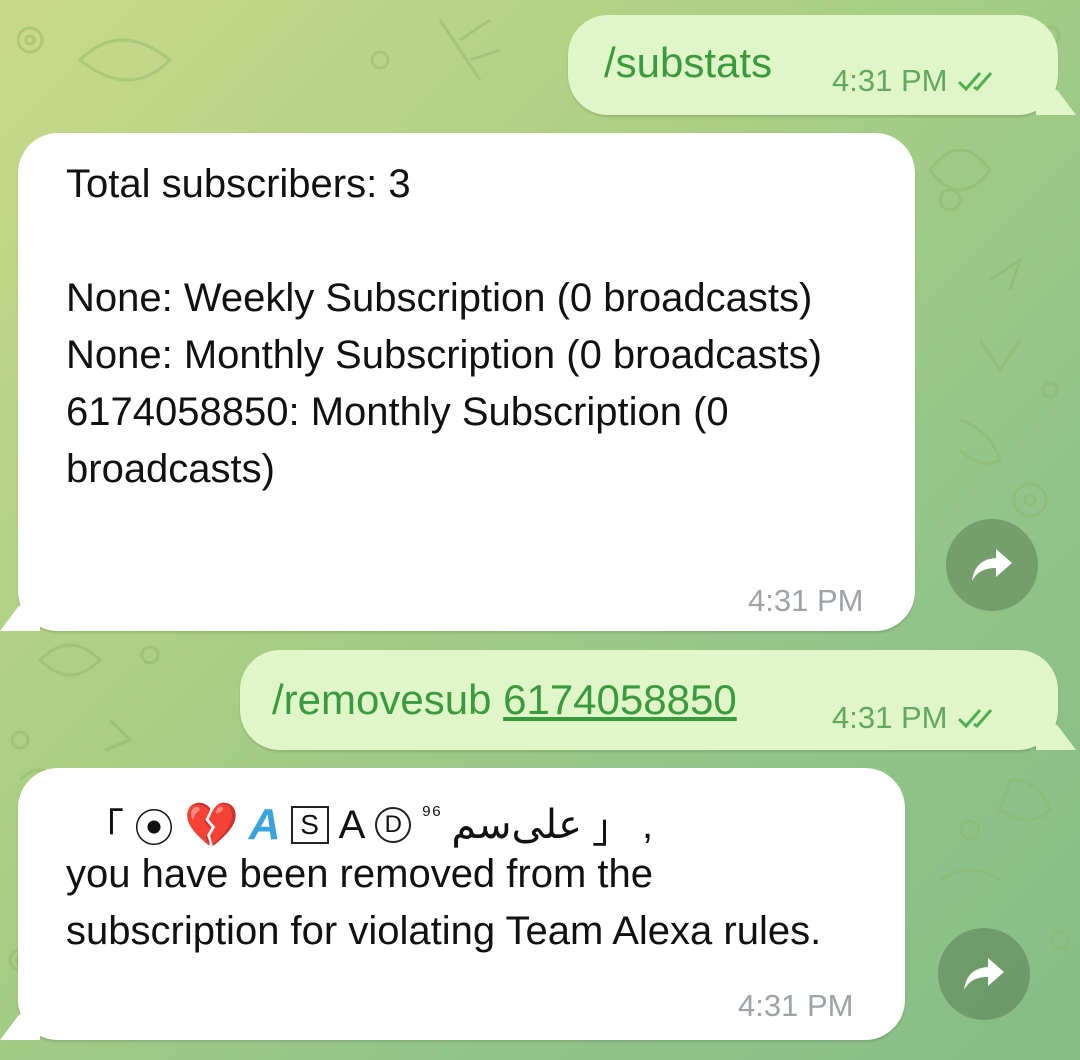 The image size is (1080, 1060). What do you see at coordinates (381, 699) in the screenshot?
I see `command-name: /removesub` at bounding box center [381, 699].